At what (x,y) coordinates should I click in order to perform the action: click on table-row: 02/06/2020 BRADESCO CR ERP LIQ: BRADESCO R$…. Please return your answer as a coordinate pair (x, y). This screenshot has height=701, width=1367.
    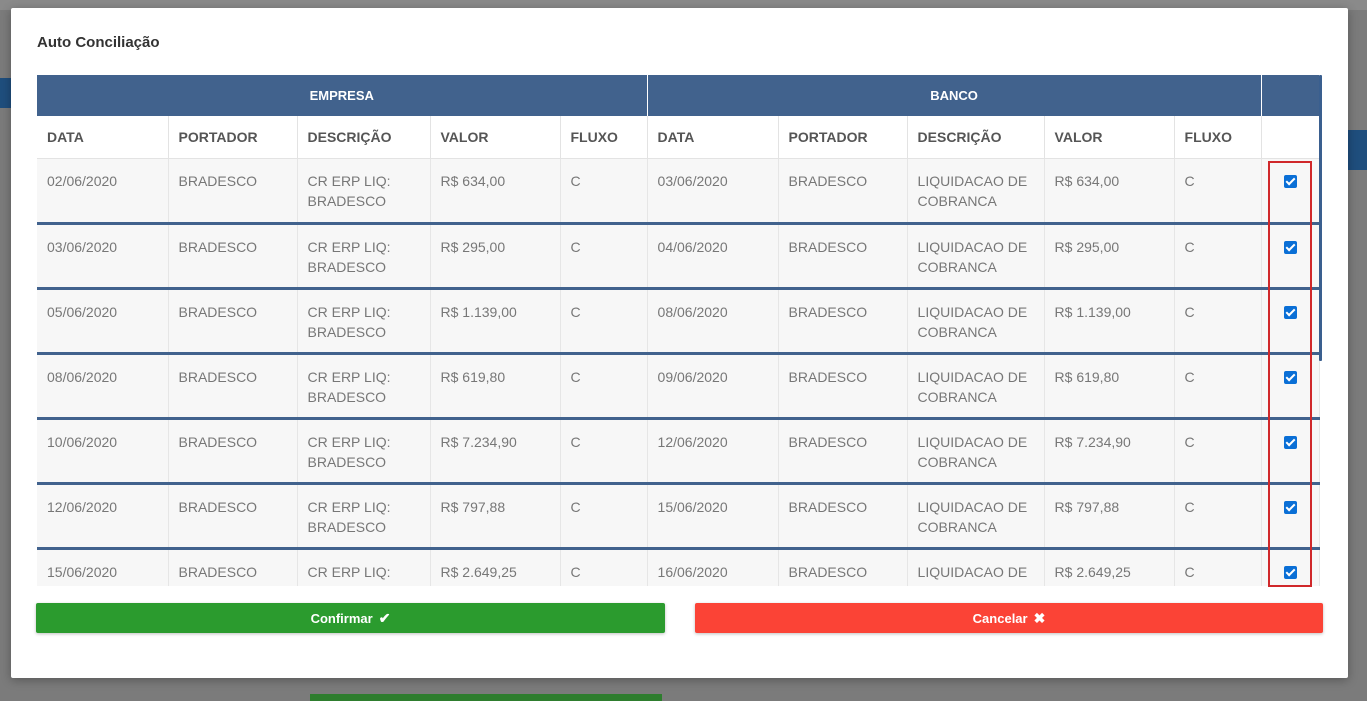
    Looking at the image, I should click on (678, 191).